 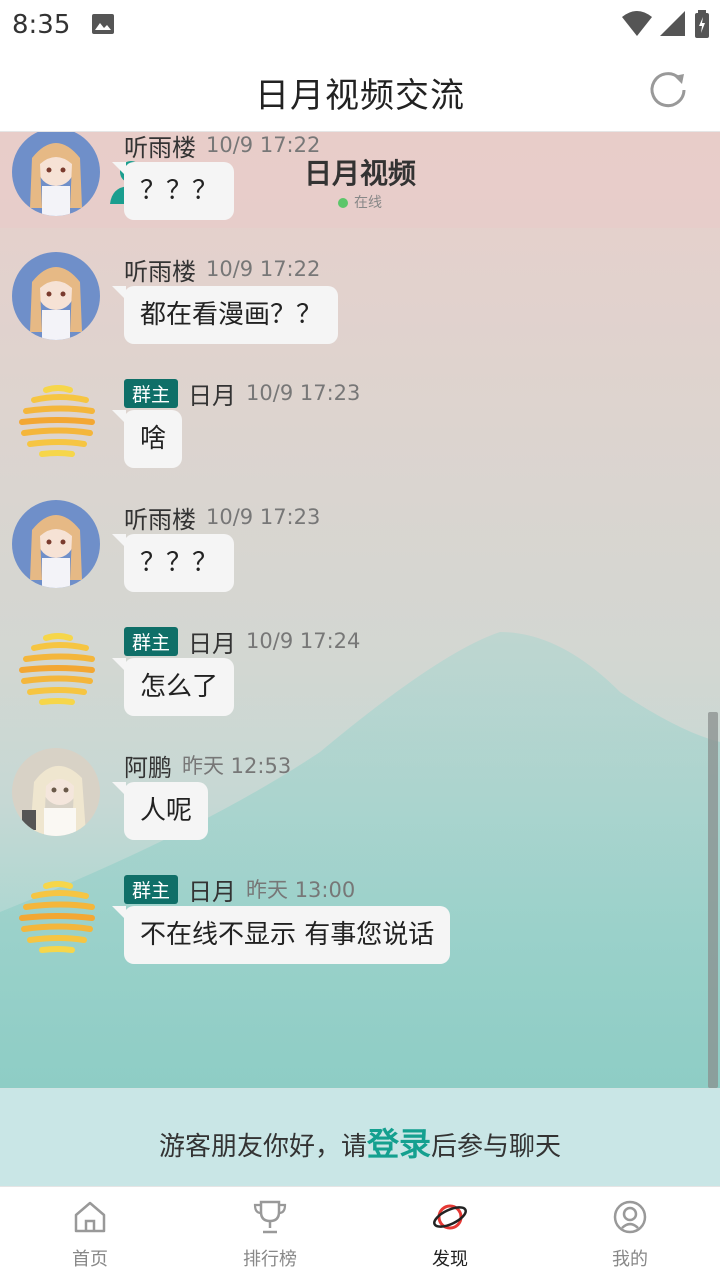 I want to click on message-bubble: 啥, so click(x=147, y=439).